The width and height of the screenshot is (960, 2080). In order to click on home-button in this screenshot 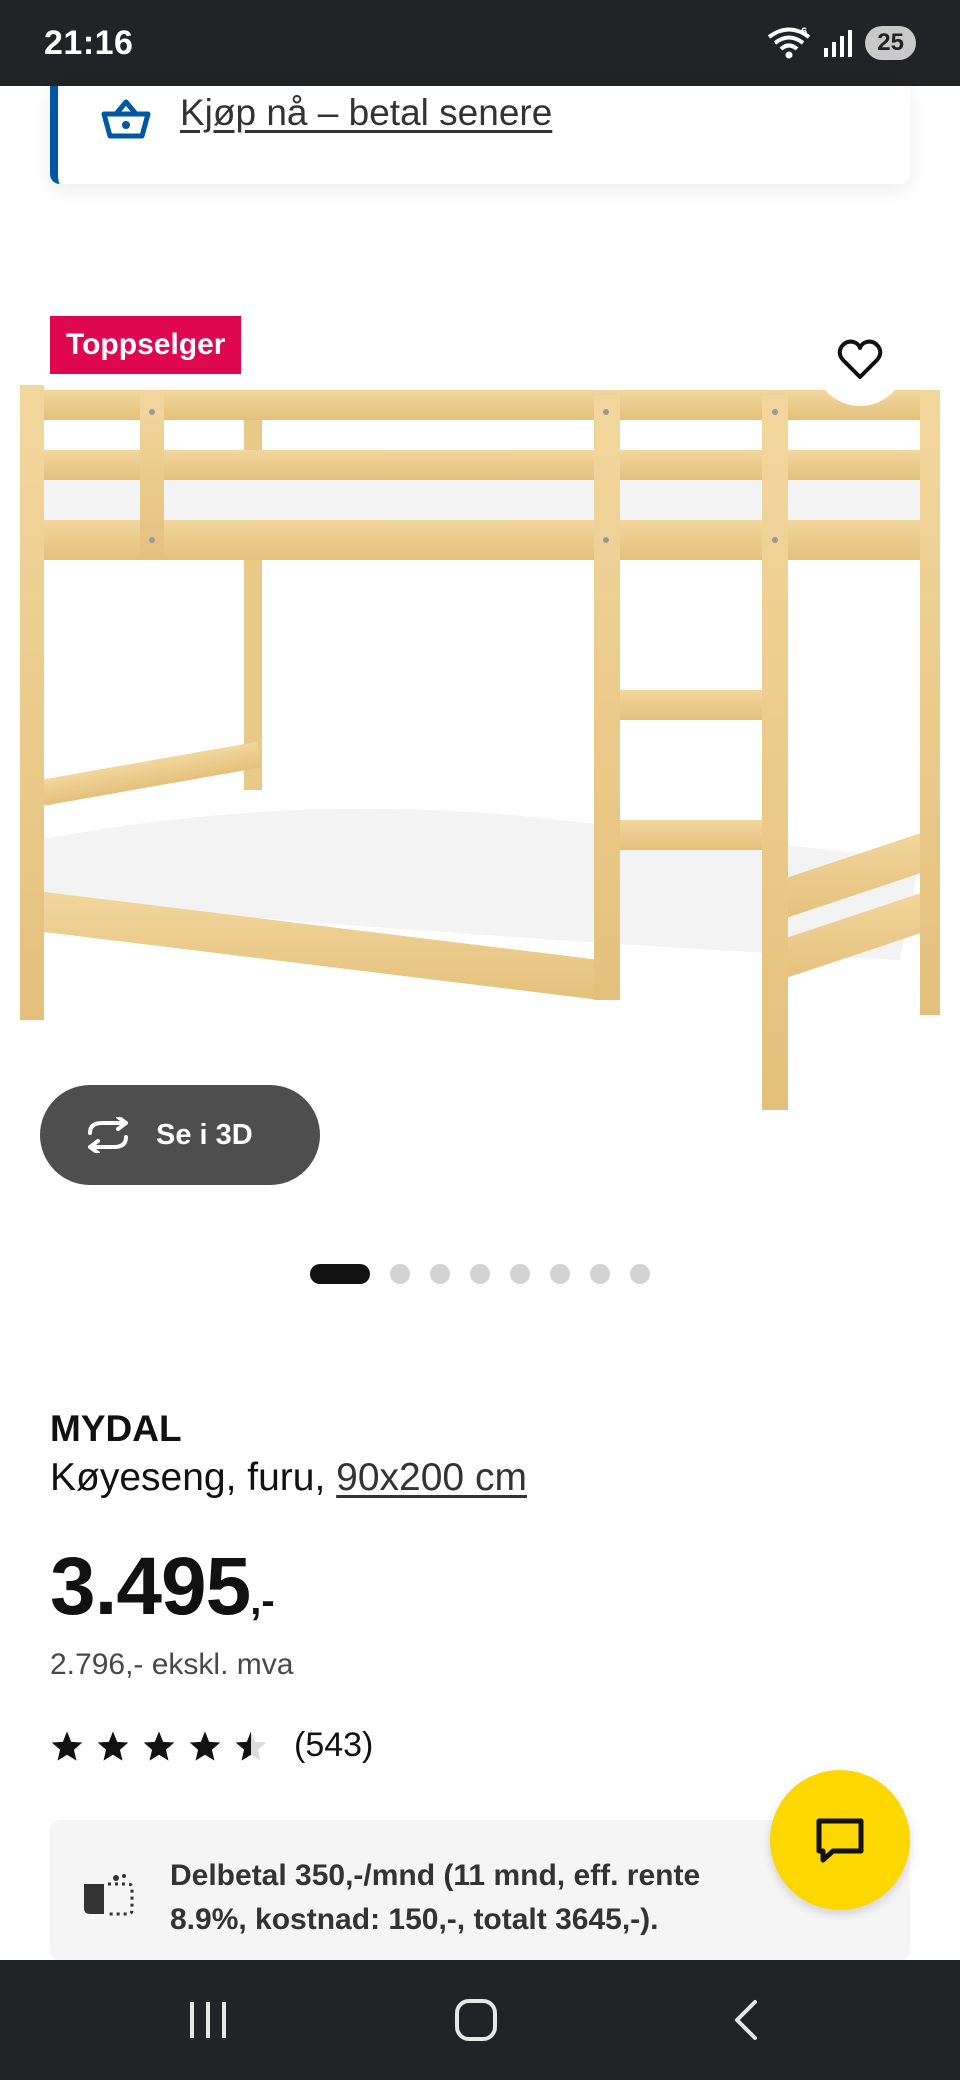, I will do `click(476, 2020)`.